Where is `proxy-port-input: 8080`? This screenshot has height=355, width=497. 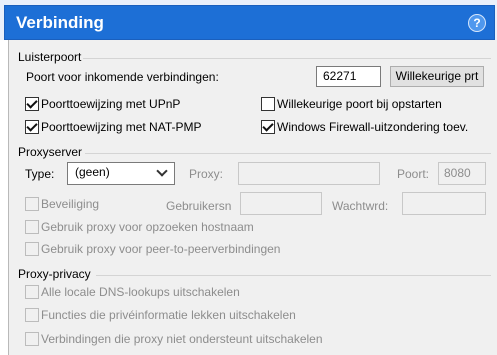
proxy-port-input: 8080 is located at coordinates (462, 173).